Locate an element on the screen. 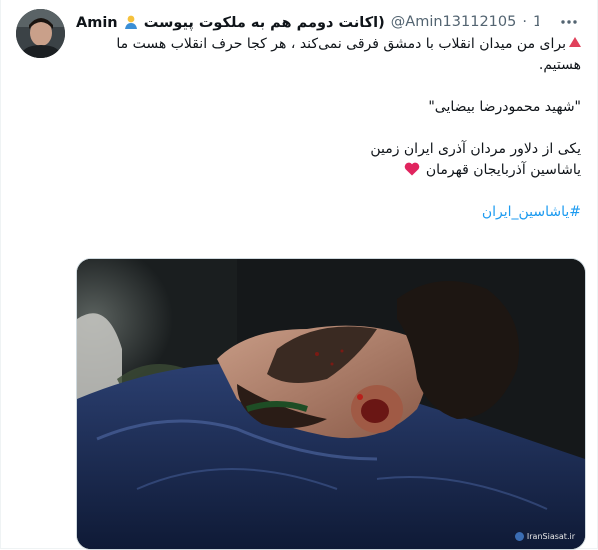  avatar-image is located at coordinates (40, 33).